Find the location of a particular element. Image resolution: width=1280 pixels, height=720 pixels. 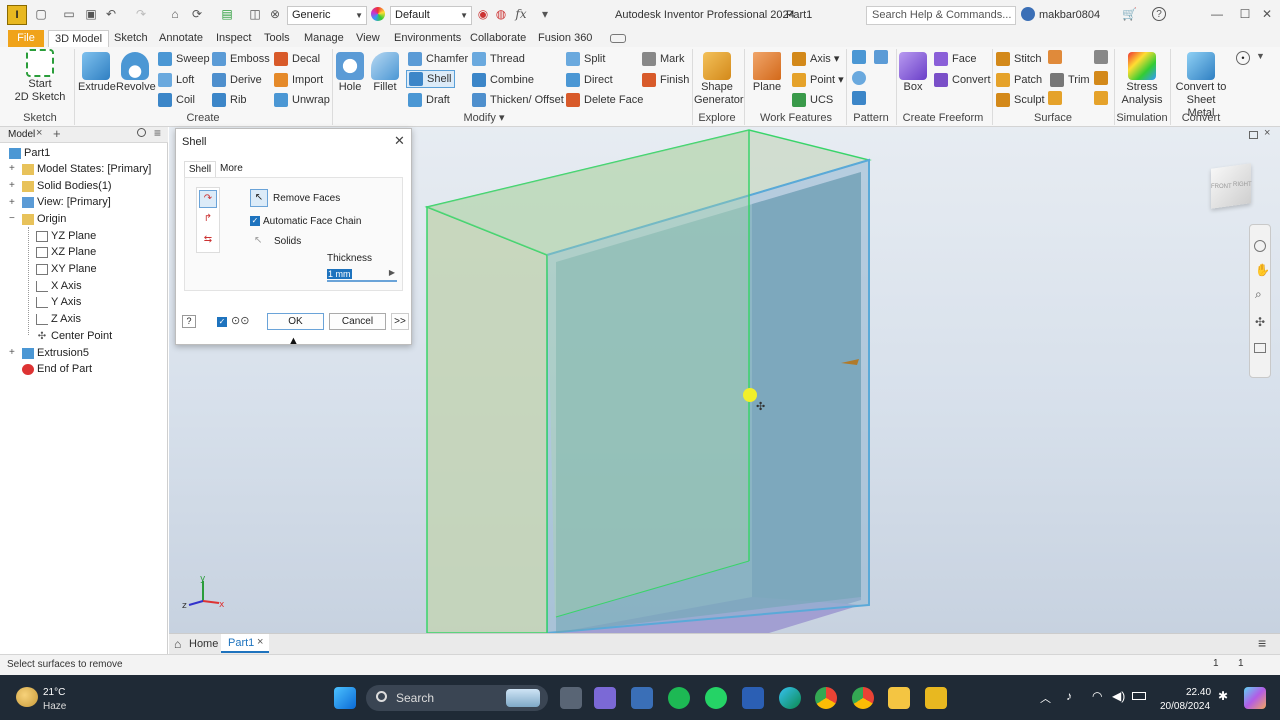

volume-icon: ◀) is located at coordinates (1118, 696).